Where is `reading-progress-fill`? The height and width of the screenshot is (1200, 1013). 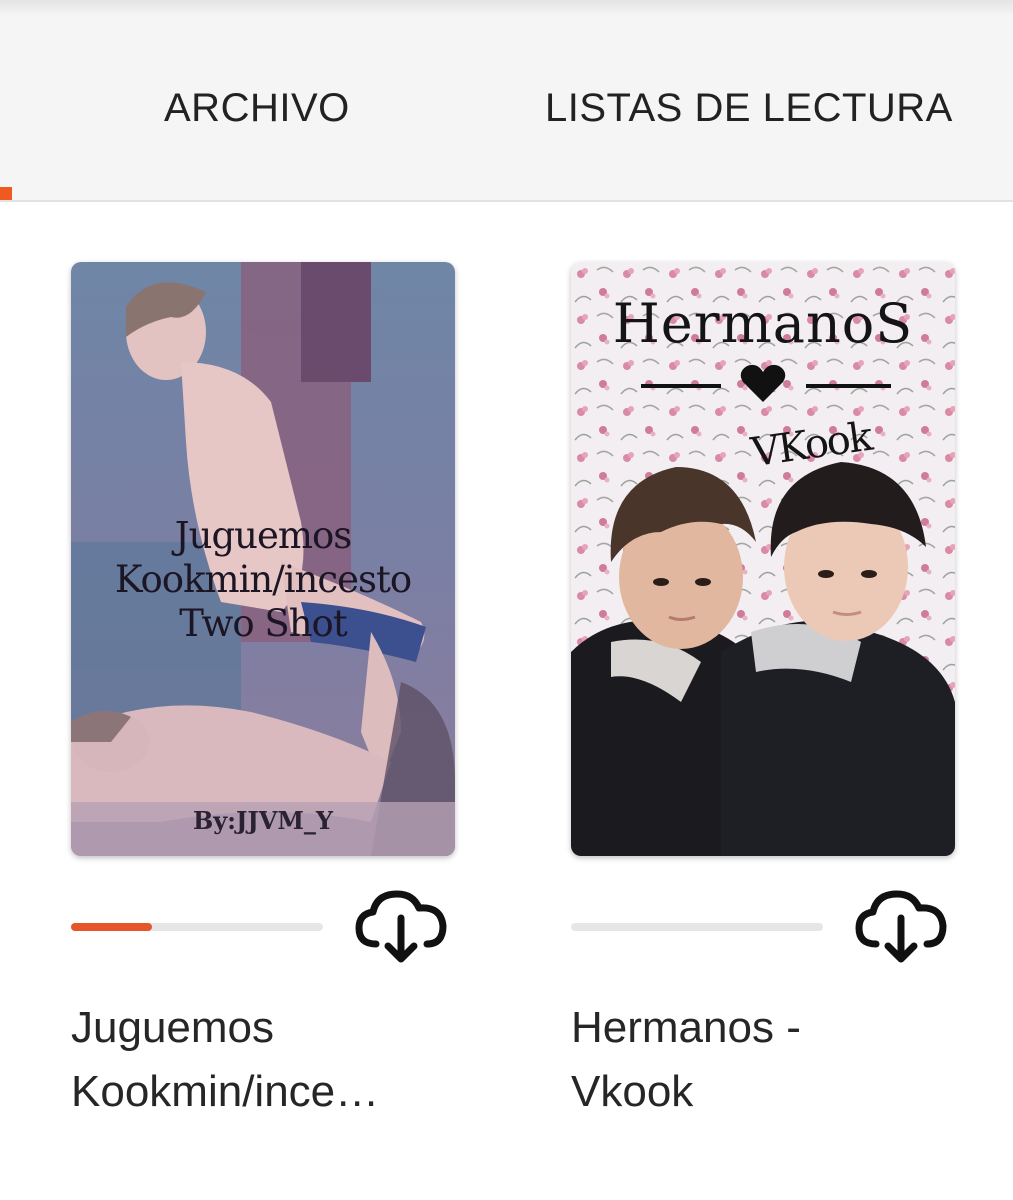
reading-progress-fill is located at coordinates (111, 927).